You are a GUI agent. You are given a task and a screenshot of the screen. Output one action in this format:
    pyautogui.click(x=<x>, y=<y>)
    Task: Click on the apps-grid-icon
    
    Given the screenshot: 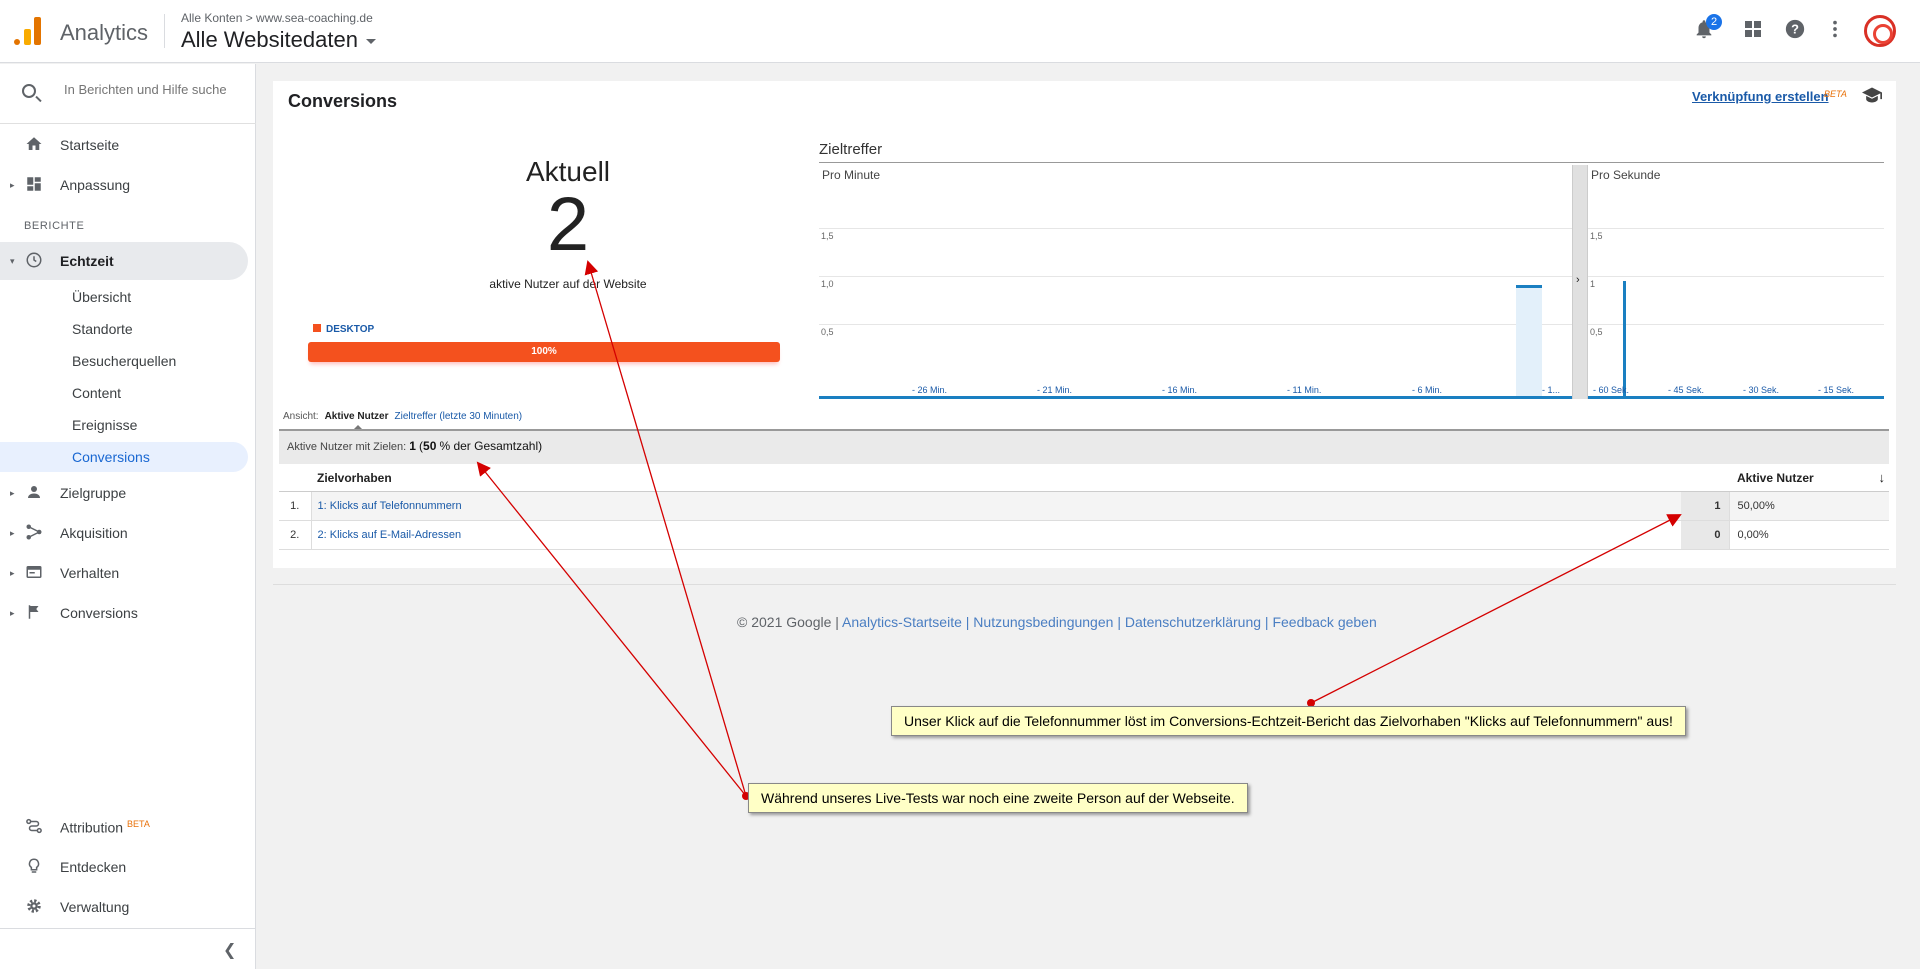 What is the action you would take?
    pyautogui.click(x=1753, y=32)
    